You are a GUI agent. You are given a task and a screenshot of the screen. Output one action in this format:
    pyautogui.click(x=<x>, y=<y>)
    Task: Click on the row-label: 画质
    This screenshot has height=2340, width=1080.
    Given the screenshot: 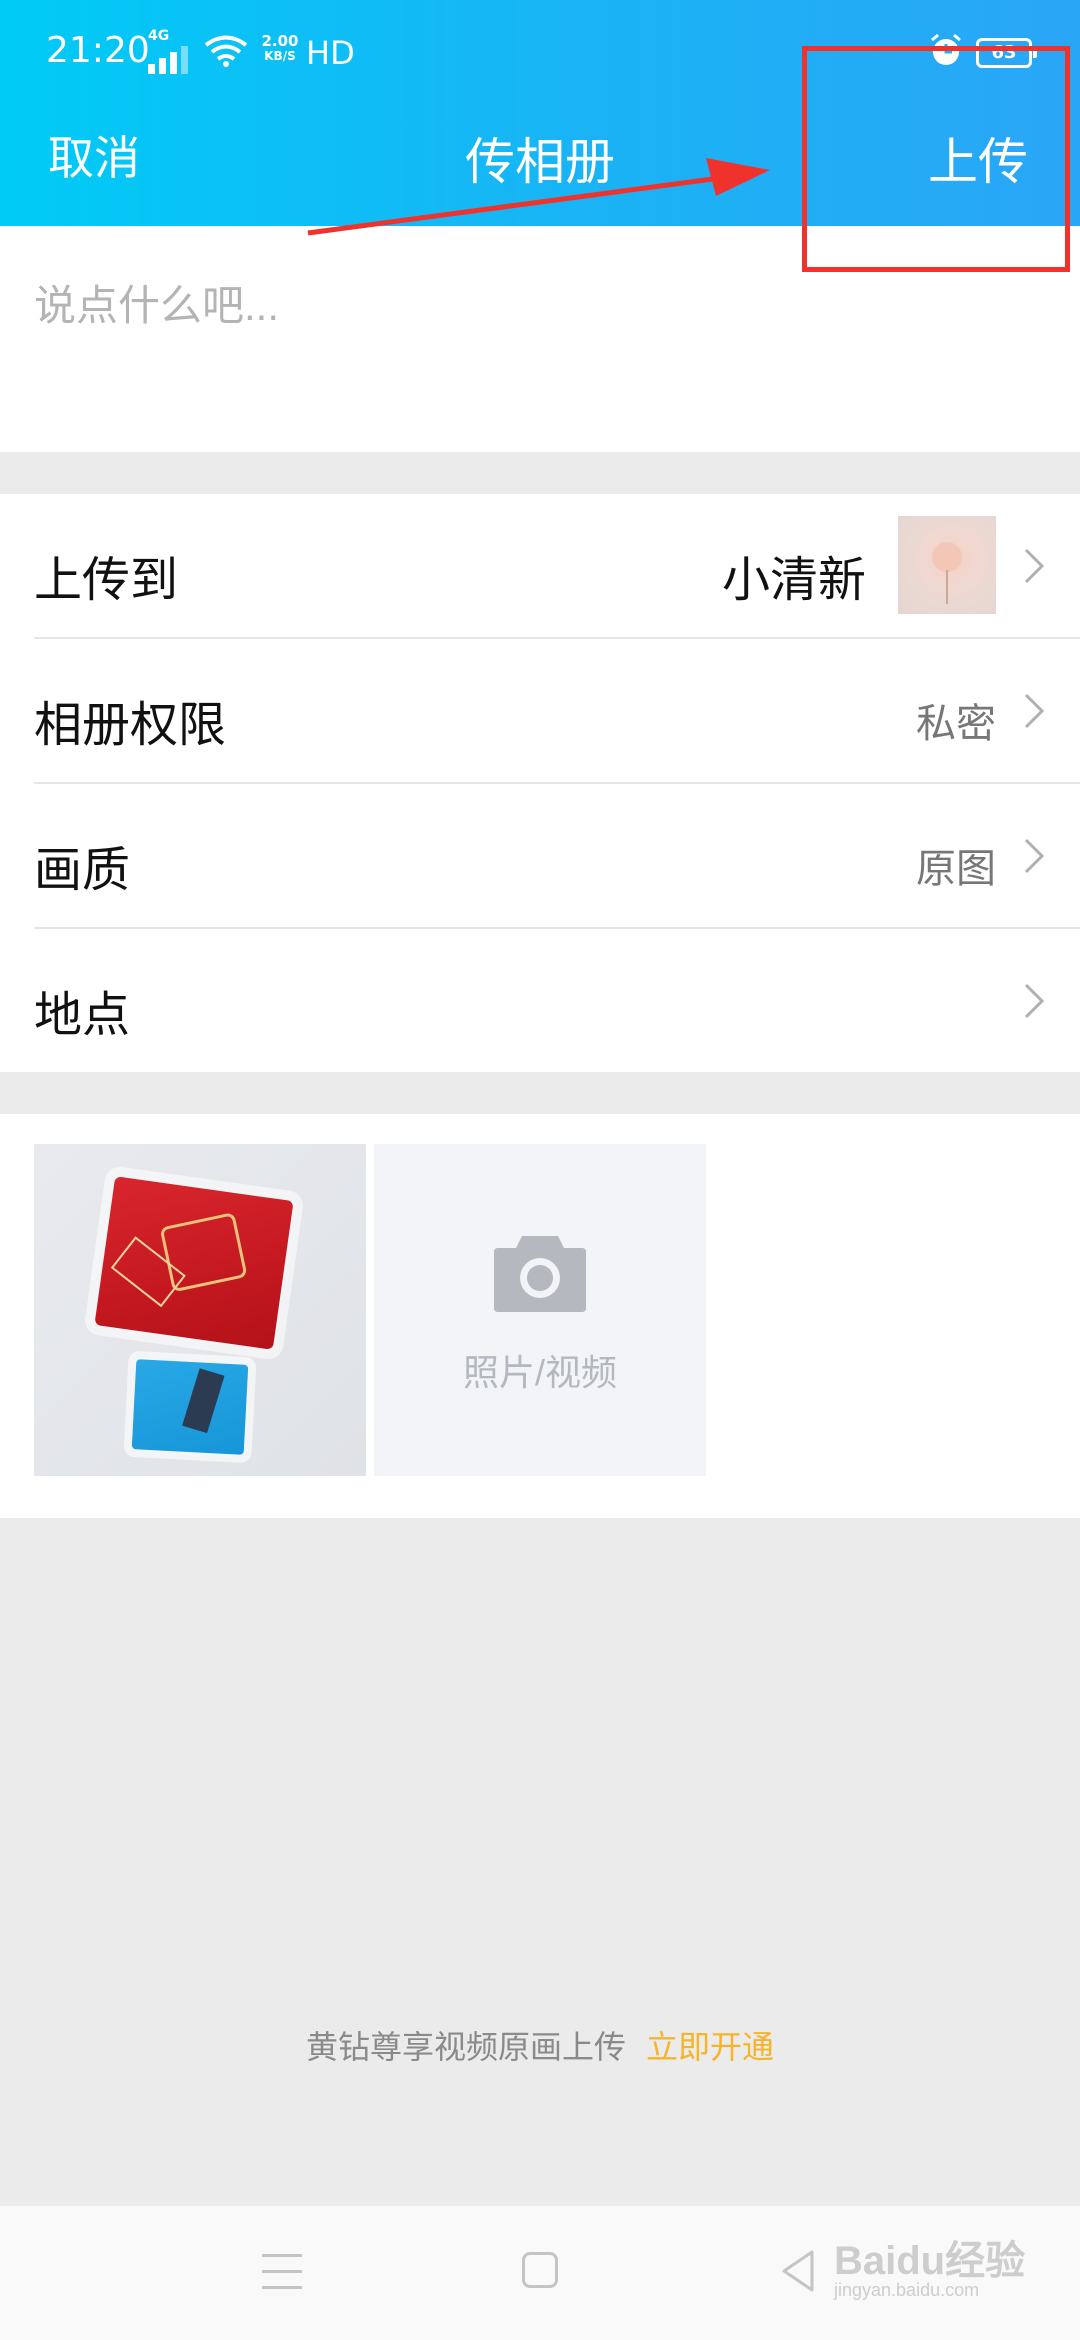 What is the action you would take?
    pyautogui.click(x=82, y=870)
    